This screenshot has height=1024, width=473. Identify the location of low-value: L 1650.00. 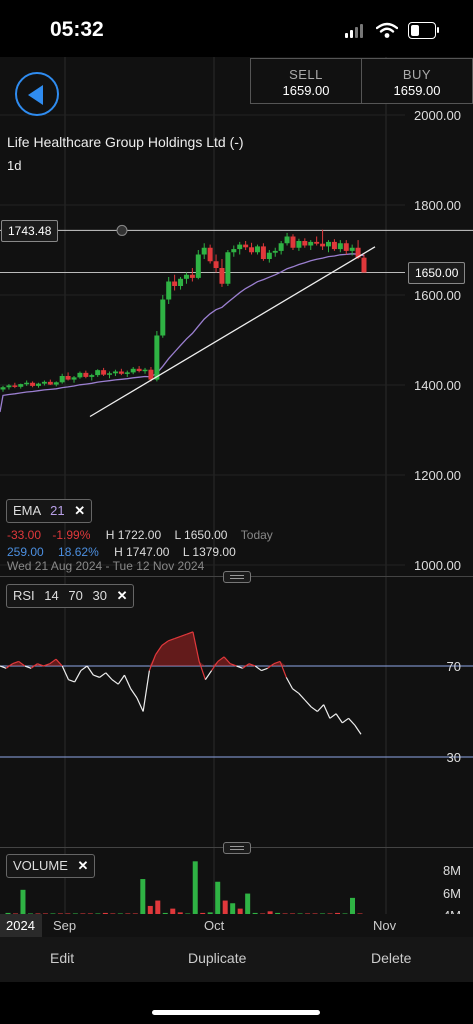
(201, 535).